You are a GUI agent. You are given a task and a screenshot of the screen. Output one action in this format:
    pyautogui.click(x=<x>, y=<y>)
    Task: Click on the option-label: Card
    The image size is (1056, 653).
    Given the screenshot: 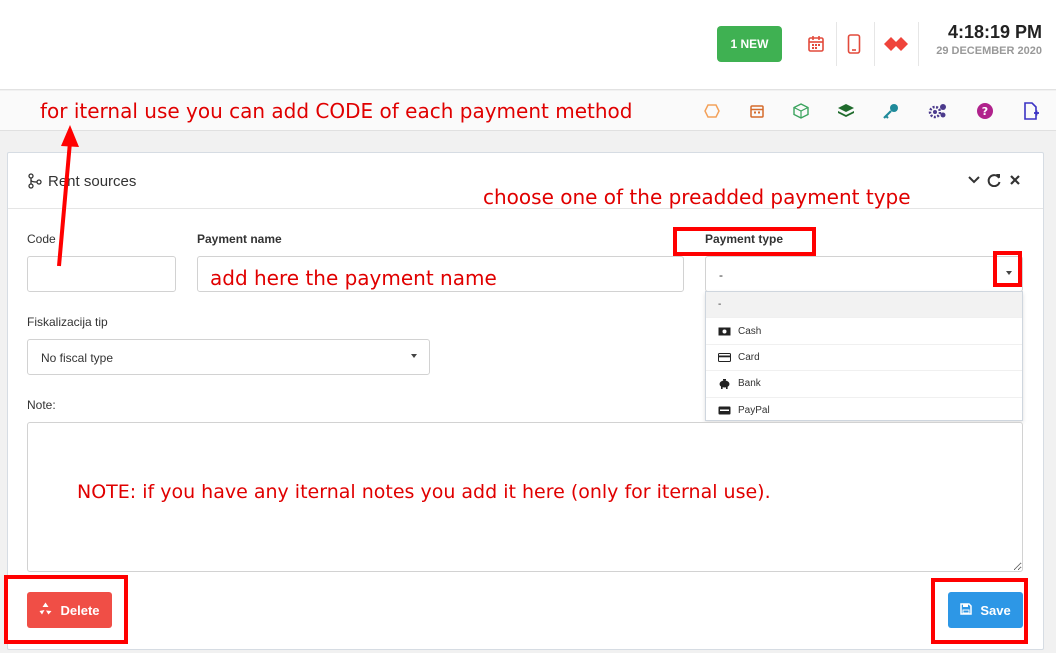 What is the action you would take?
    pyautogui.click(x=749, y=357)
    